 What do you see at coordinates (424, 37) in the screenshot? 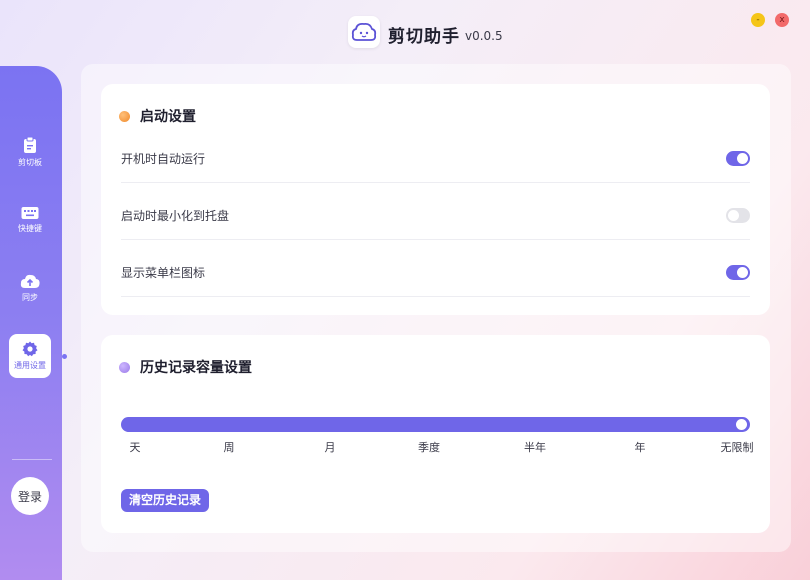
I see `app-title: 剪切助手` at bounding box center [424, 37].